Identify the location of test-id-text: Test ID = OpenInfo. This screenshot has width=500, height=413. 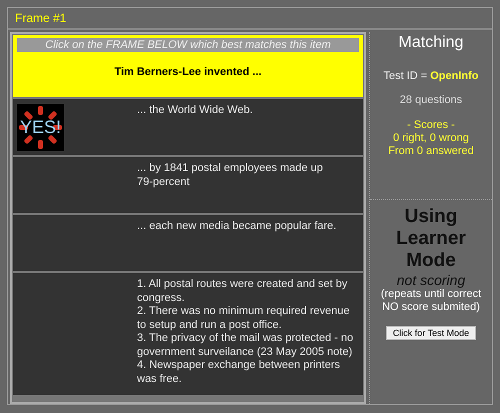
(431, 76).